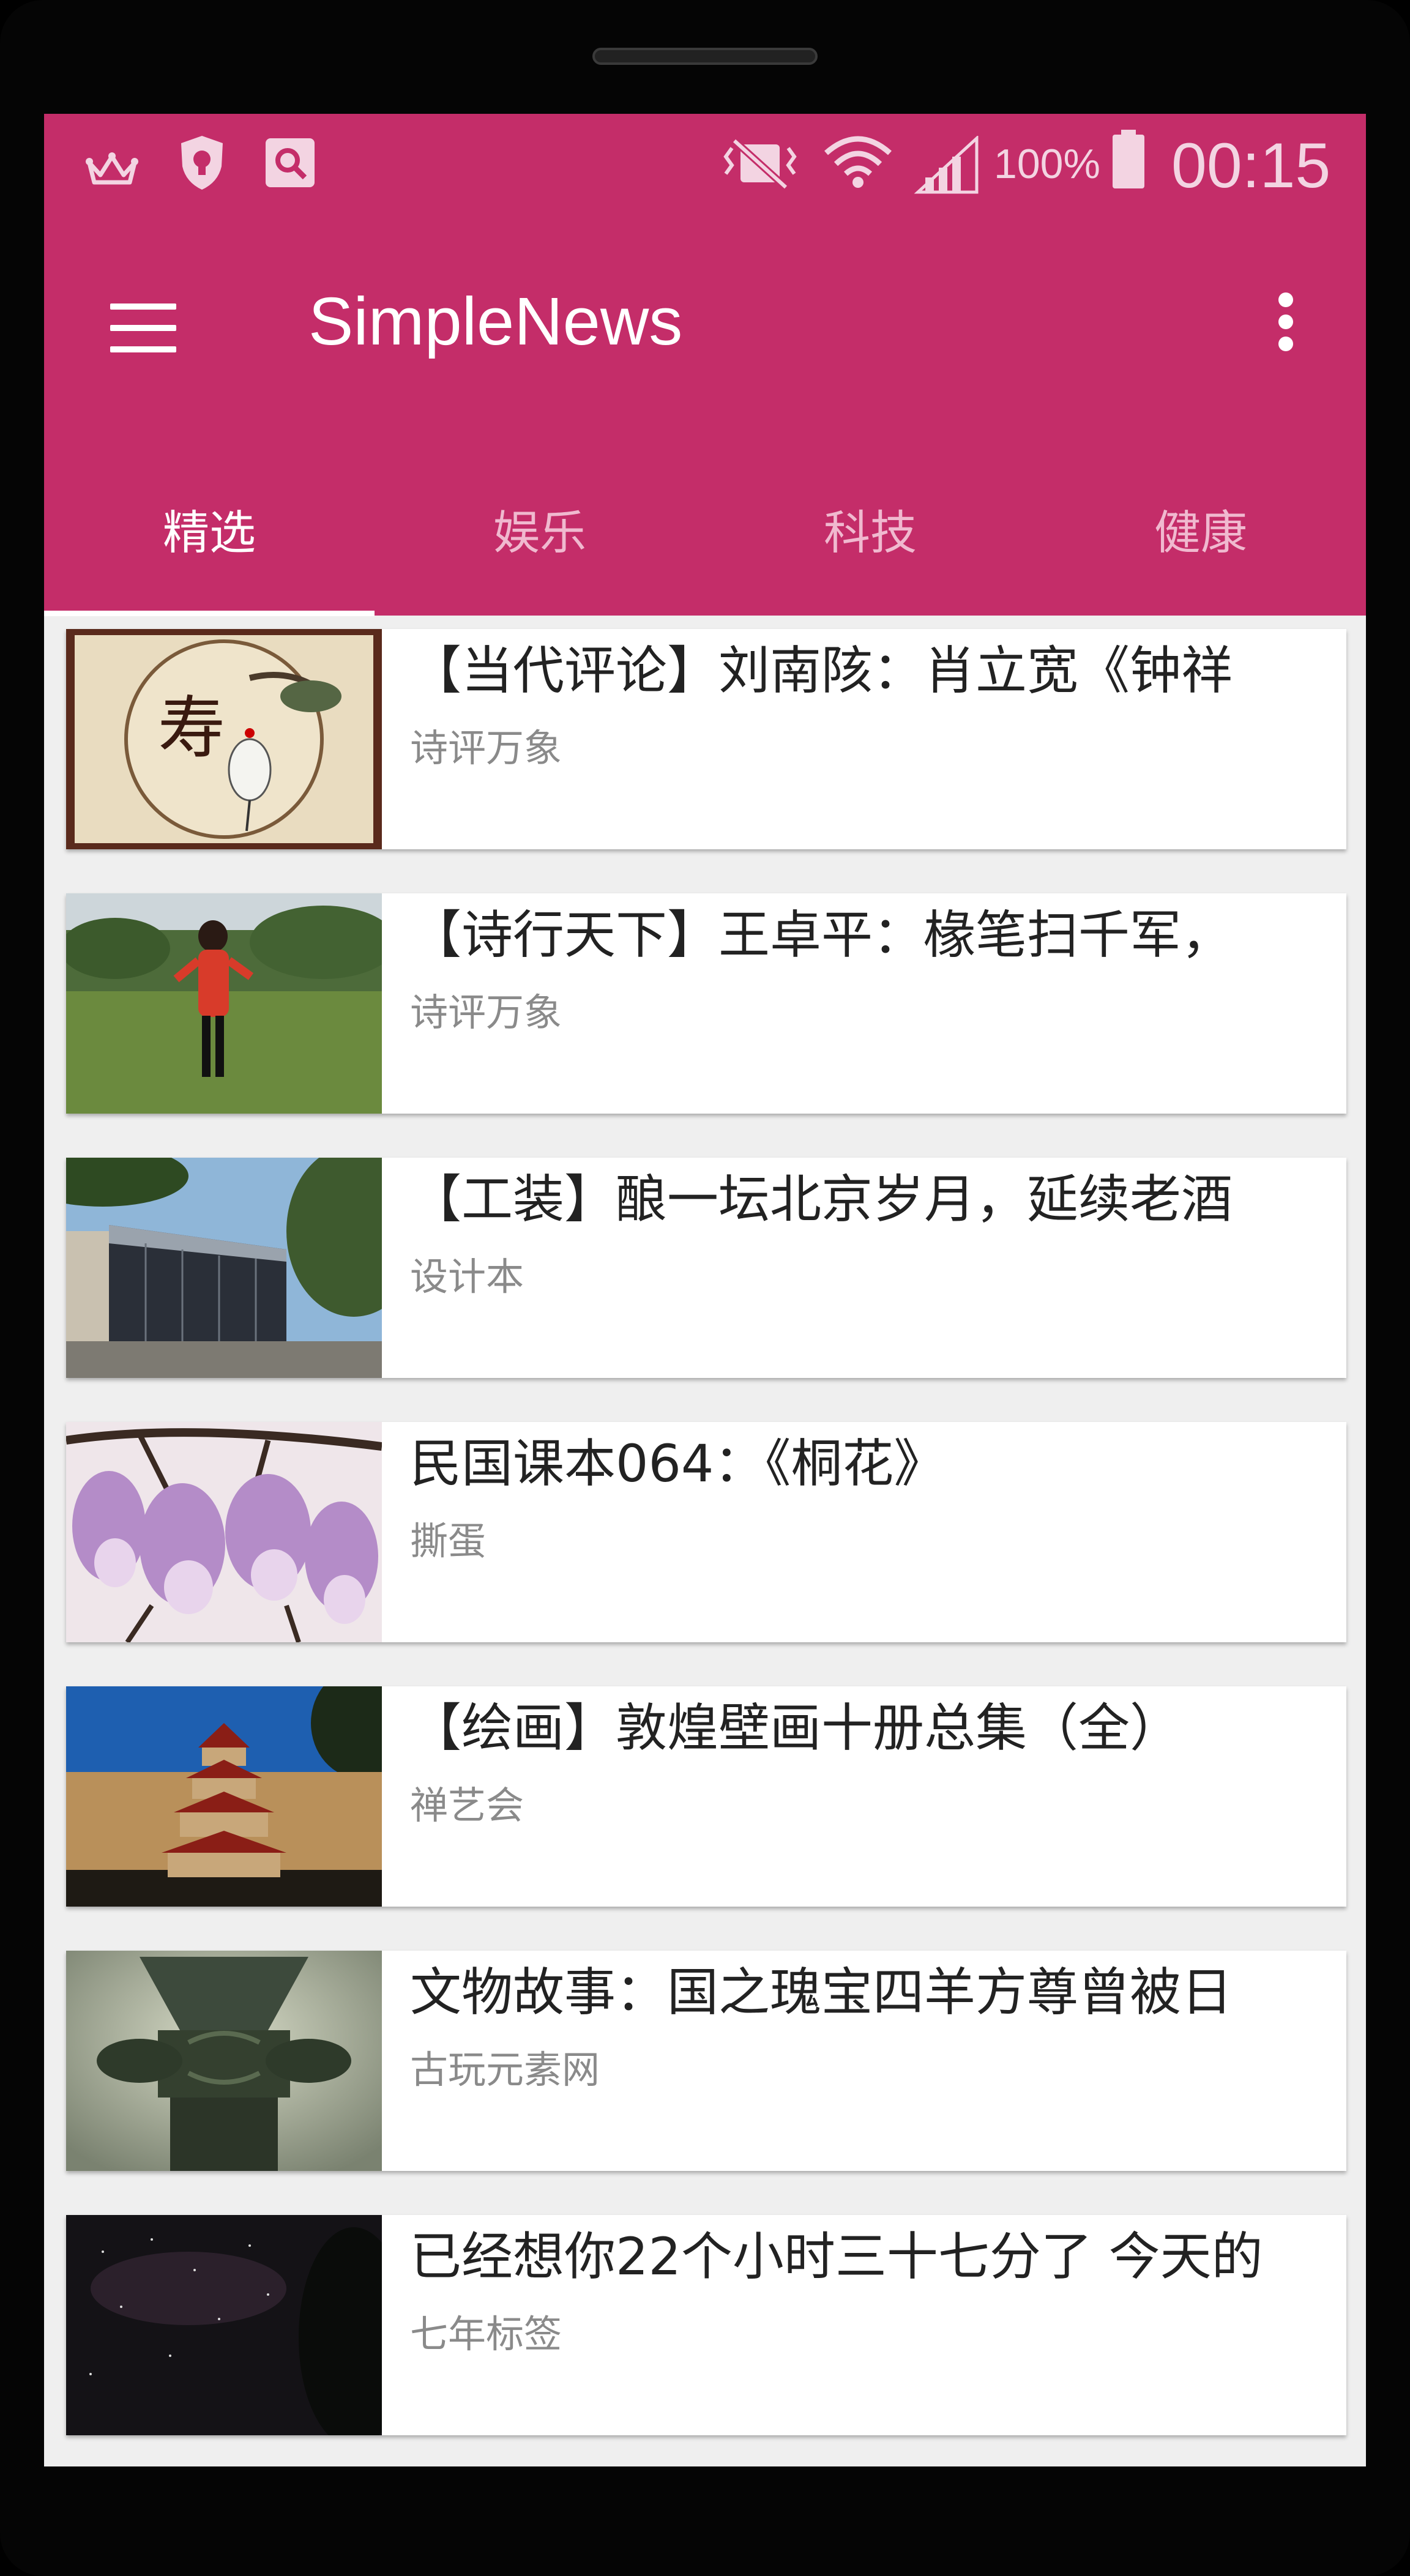  Describe the element at coordinates (1251, 165) in the screenshot. I see `clock: 00:15` at that location.